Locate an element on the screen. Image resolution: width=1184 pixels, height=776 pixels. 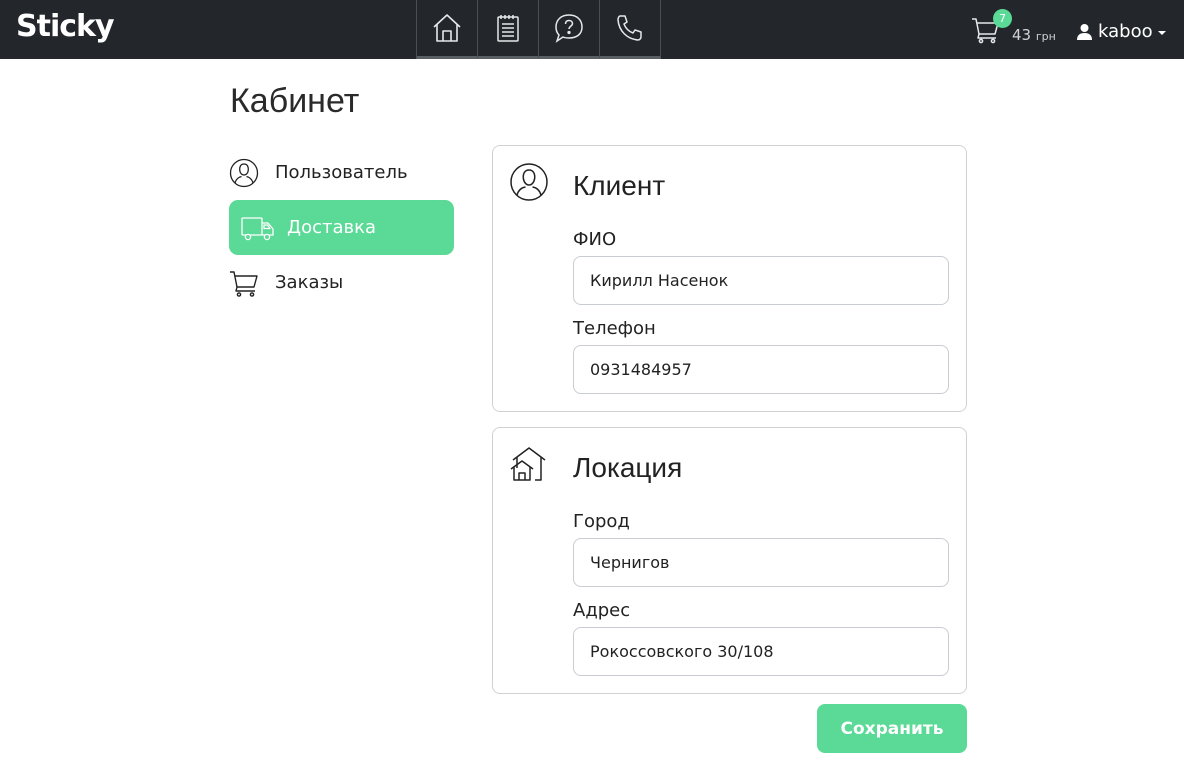
notepad-icon is located at coordinates (508, 28).